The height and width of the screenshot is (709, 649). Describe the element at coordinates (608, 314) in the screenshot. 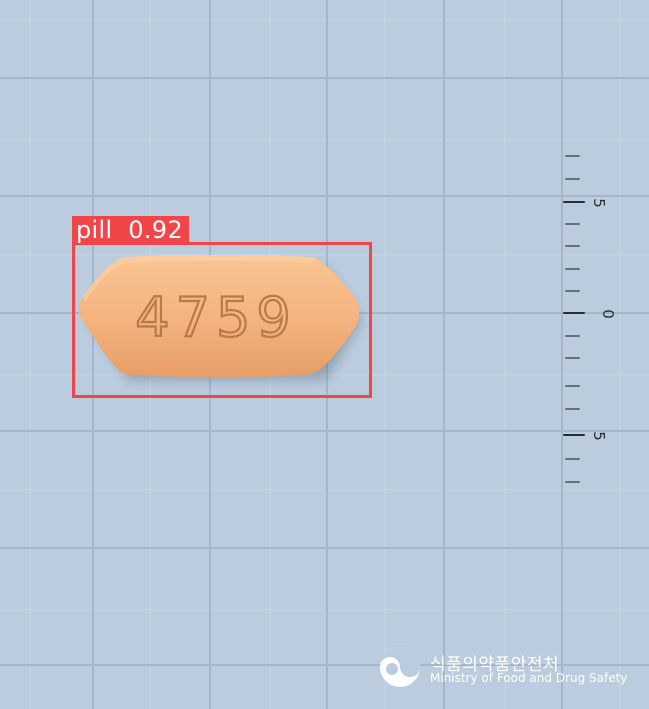

I see `ruler-label-middle: 0` at that location.